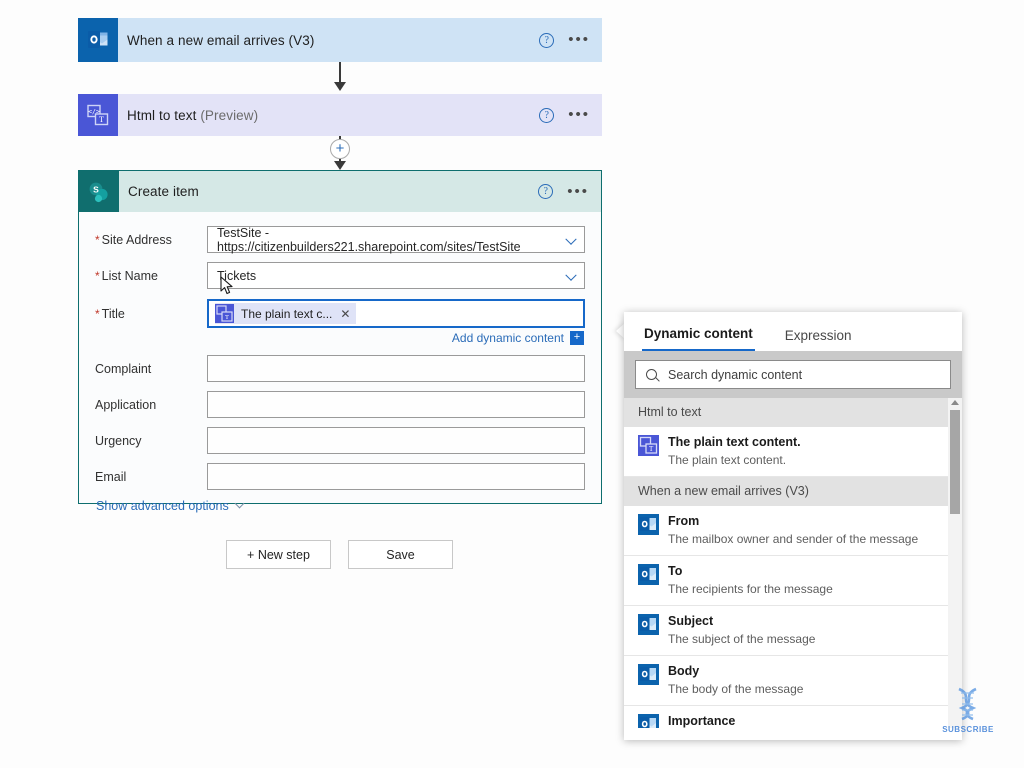 This screenshot has width=1024, height=768. What do you see at coordinates (577, 338) in the screenshot?
I see `add-dynamic-content-plus-icon: +` at bounding box center [577, 338].